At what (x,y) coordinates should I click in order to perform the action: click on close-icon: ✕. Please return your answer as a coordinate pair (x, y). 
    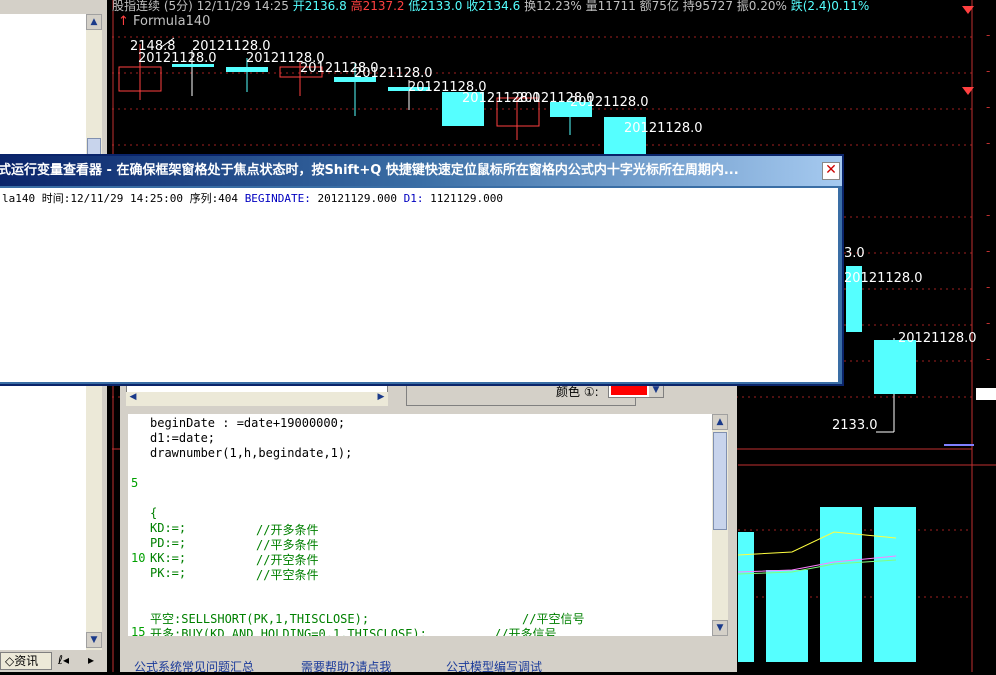
    Looking at the image, I should click on (831, 170).